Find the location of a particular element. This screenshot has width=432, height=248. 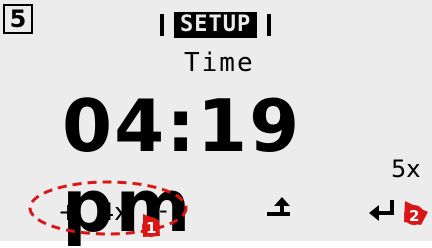

step-number-box: 5 is located at coordinates (18, 19).